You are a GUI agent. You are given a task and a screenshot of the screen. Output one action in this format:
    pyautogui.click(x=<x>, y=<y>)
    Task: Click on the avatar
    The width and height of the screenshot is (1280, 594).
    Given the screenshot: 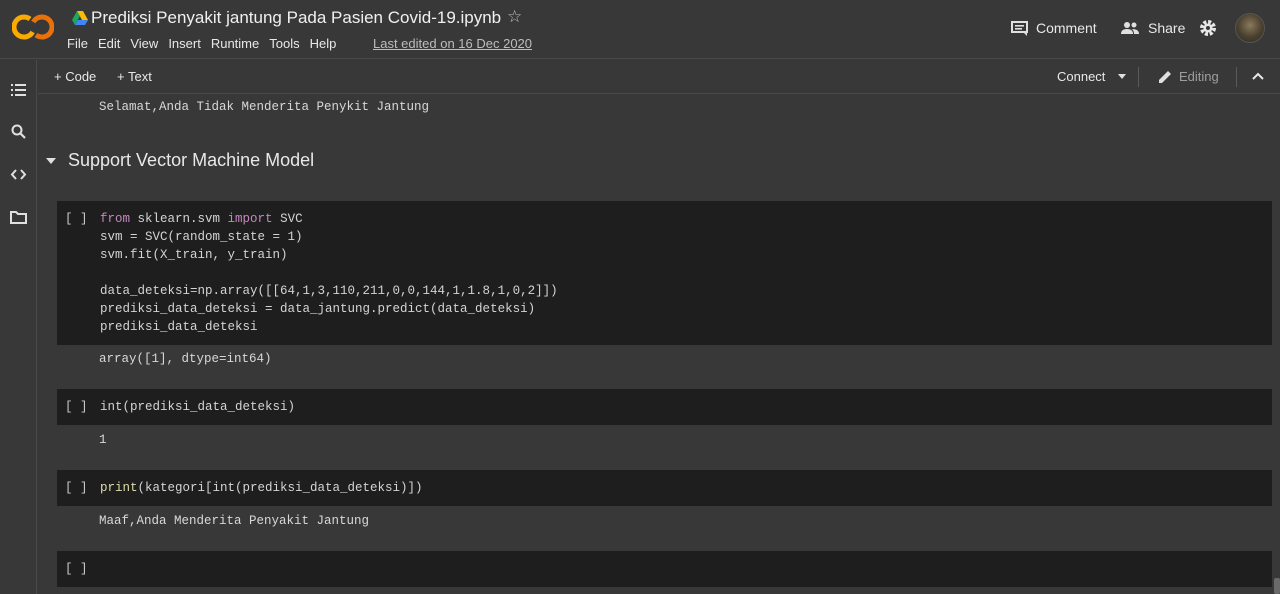 What is the action you would take?
    pyautogui.click(x=1250, y=28)
    